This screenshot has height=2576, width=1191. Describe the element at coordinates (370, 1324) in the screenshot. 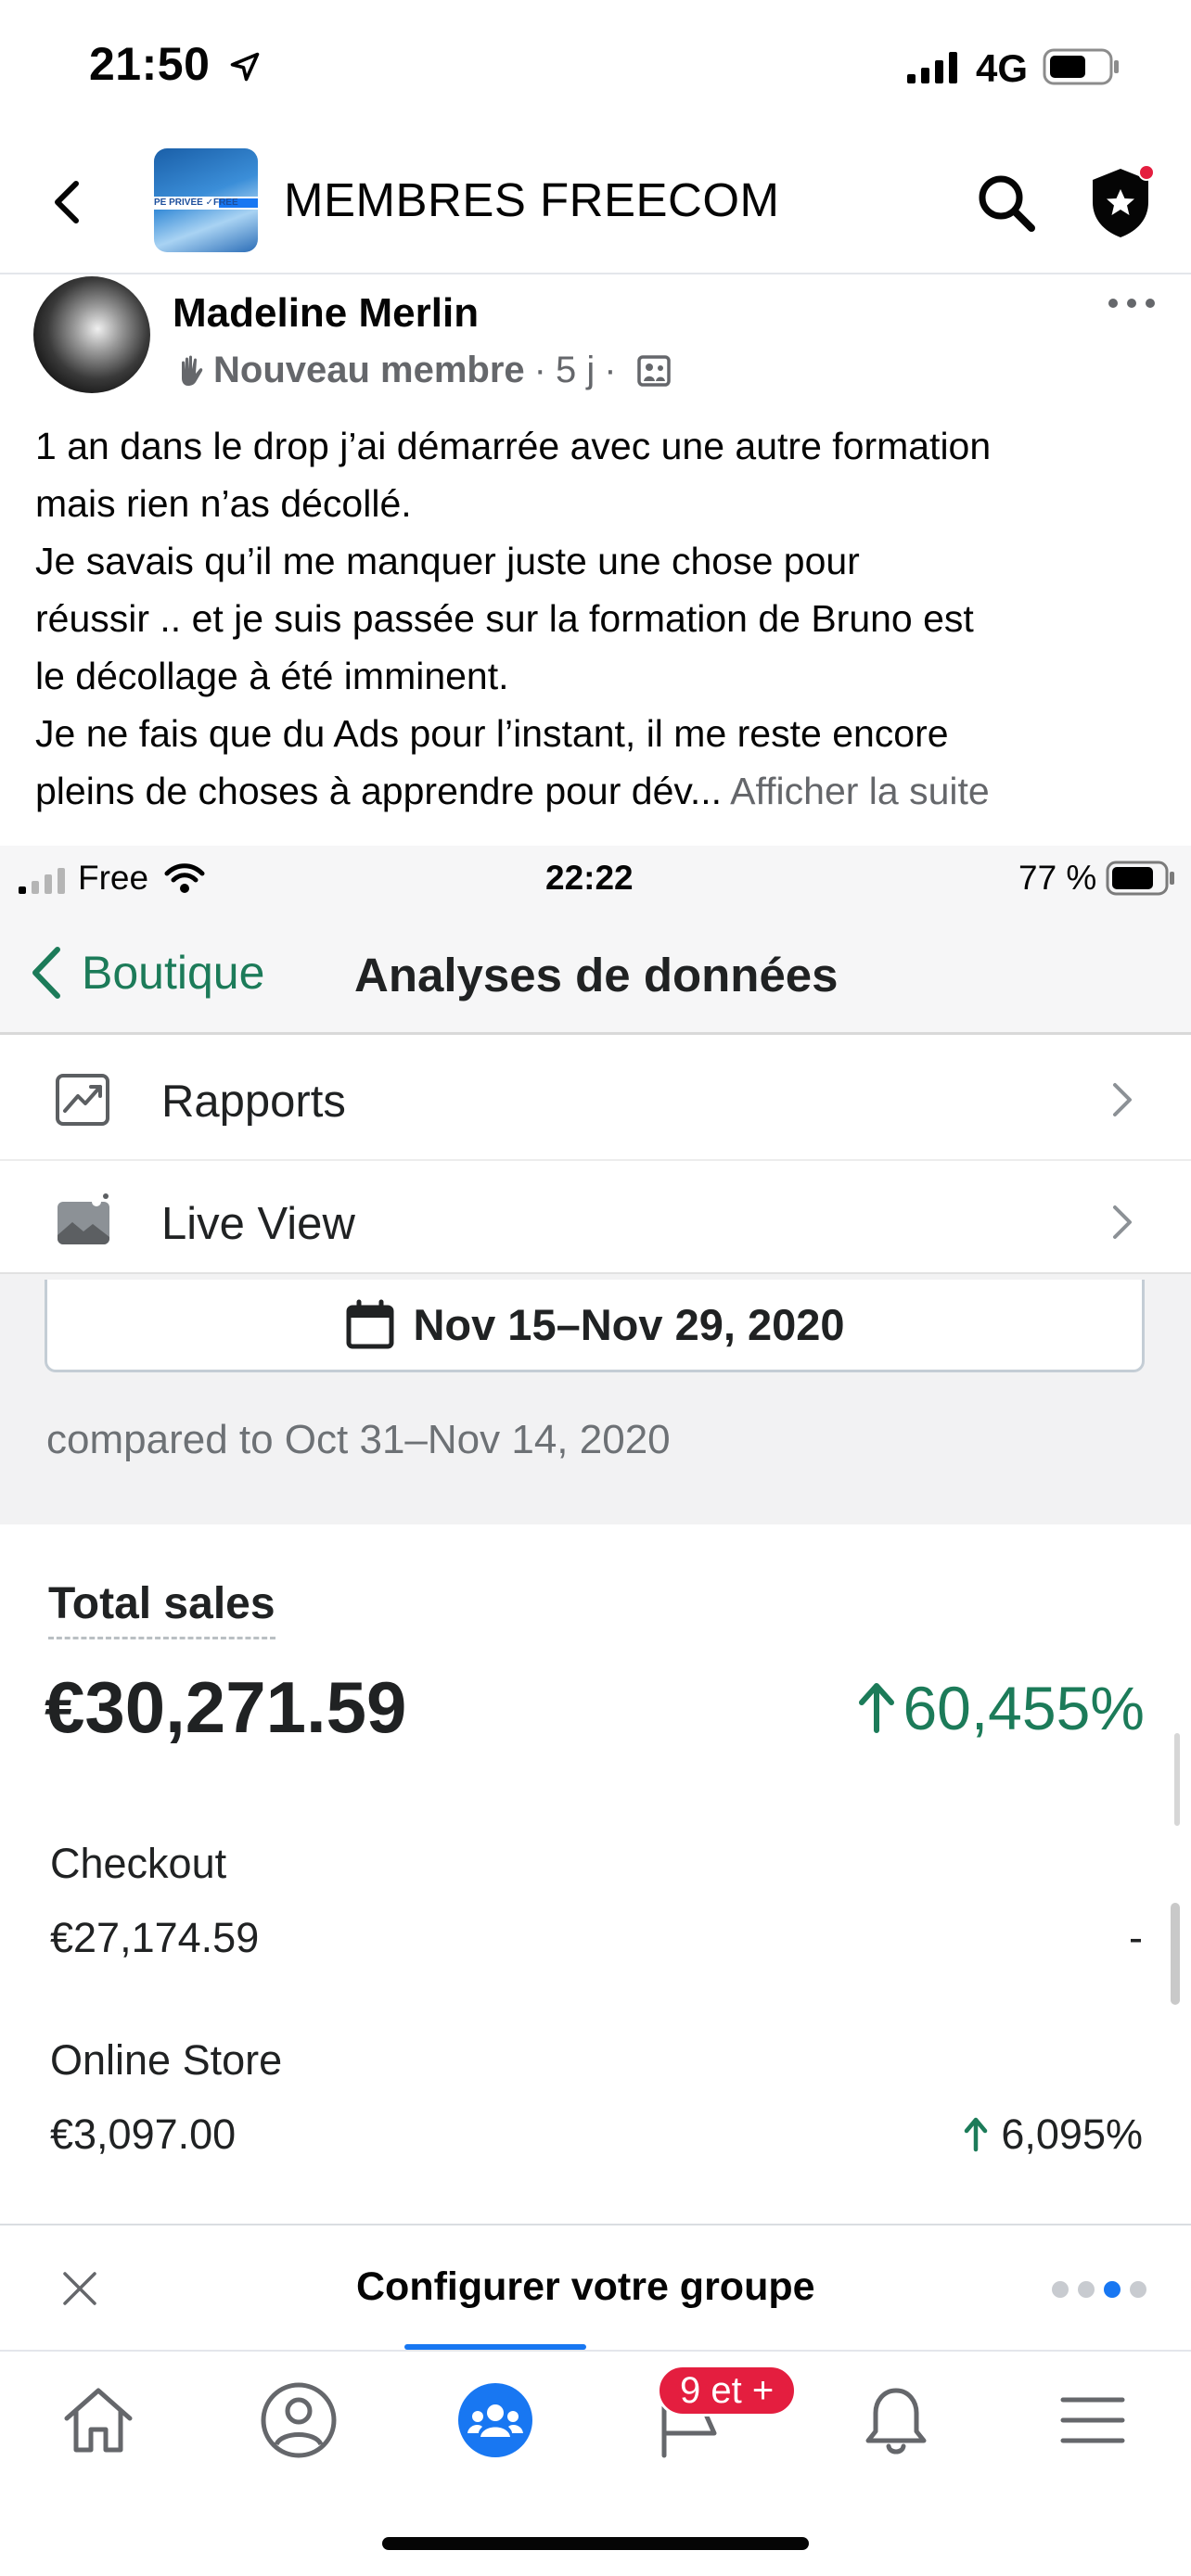

I see `calendar-icon` at that location.